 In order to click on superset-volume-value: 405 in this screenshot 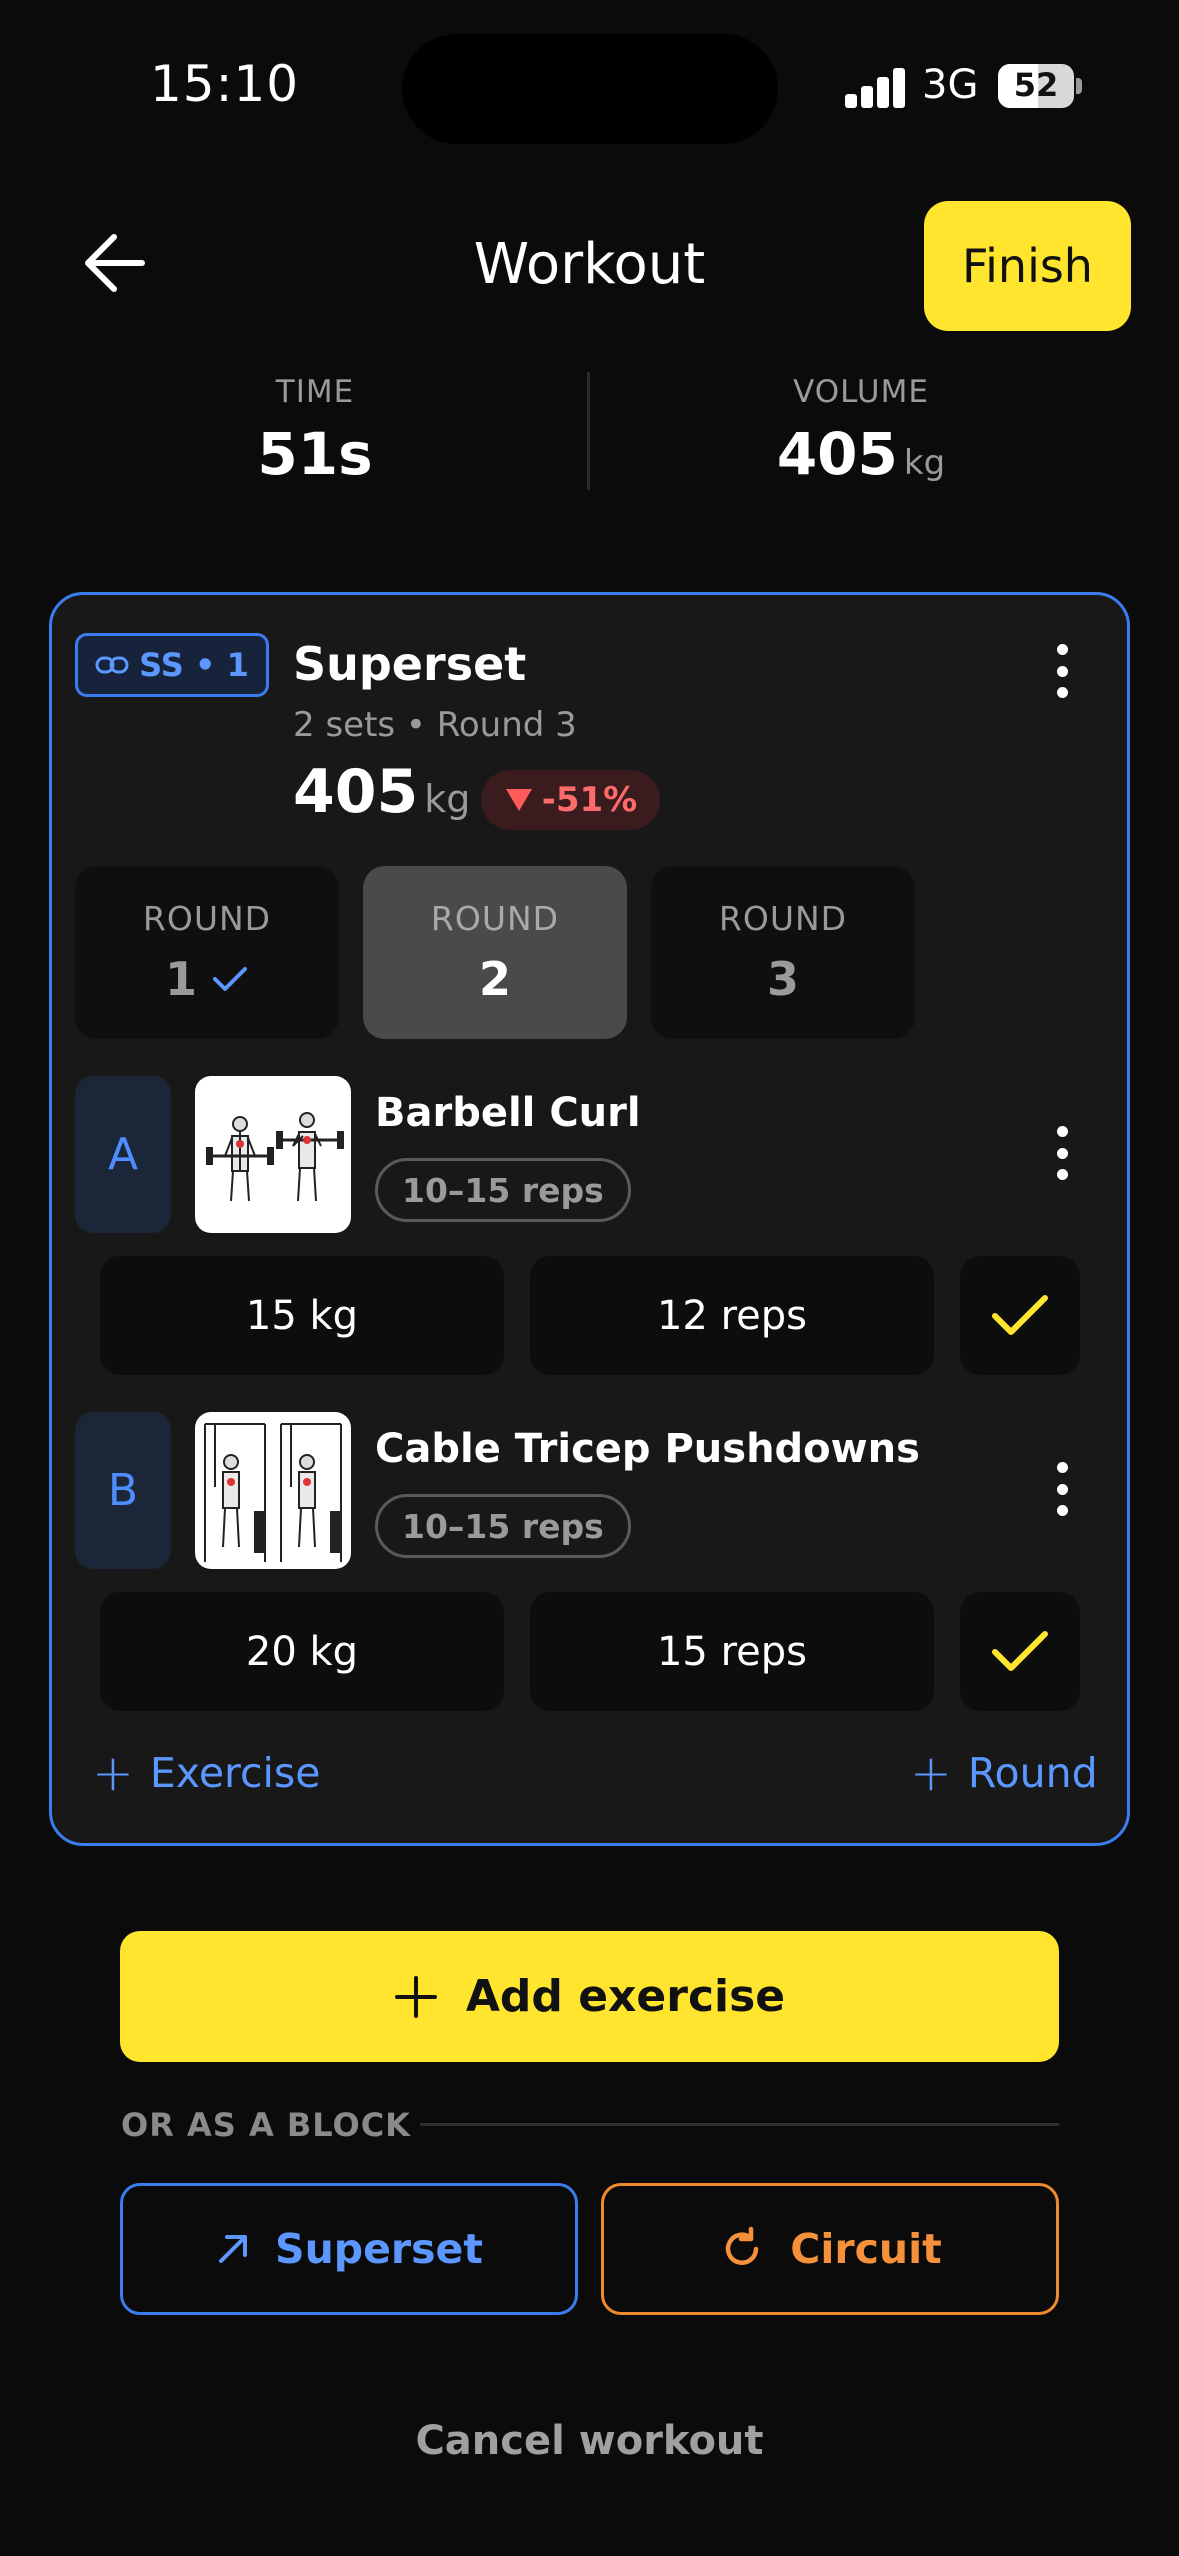, I will do `click(356, 792)`.